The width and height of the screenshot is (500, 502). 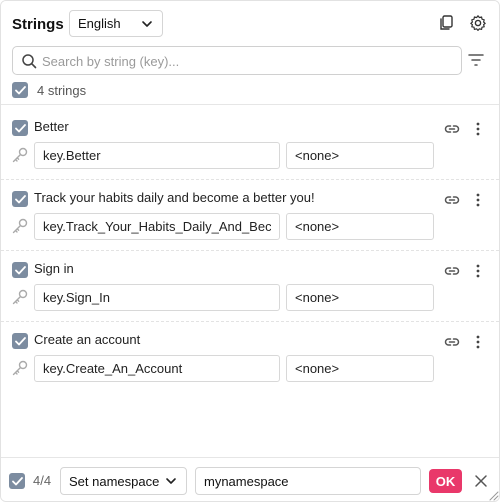 What do you see at coordinates (54, 268) in the screenshot?
I see `string-text: Sign in` at bounding box center [54, 268].